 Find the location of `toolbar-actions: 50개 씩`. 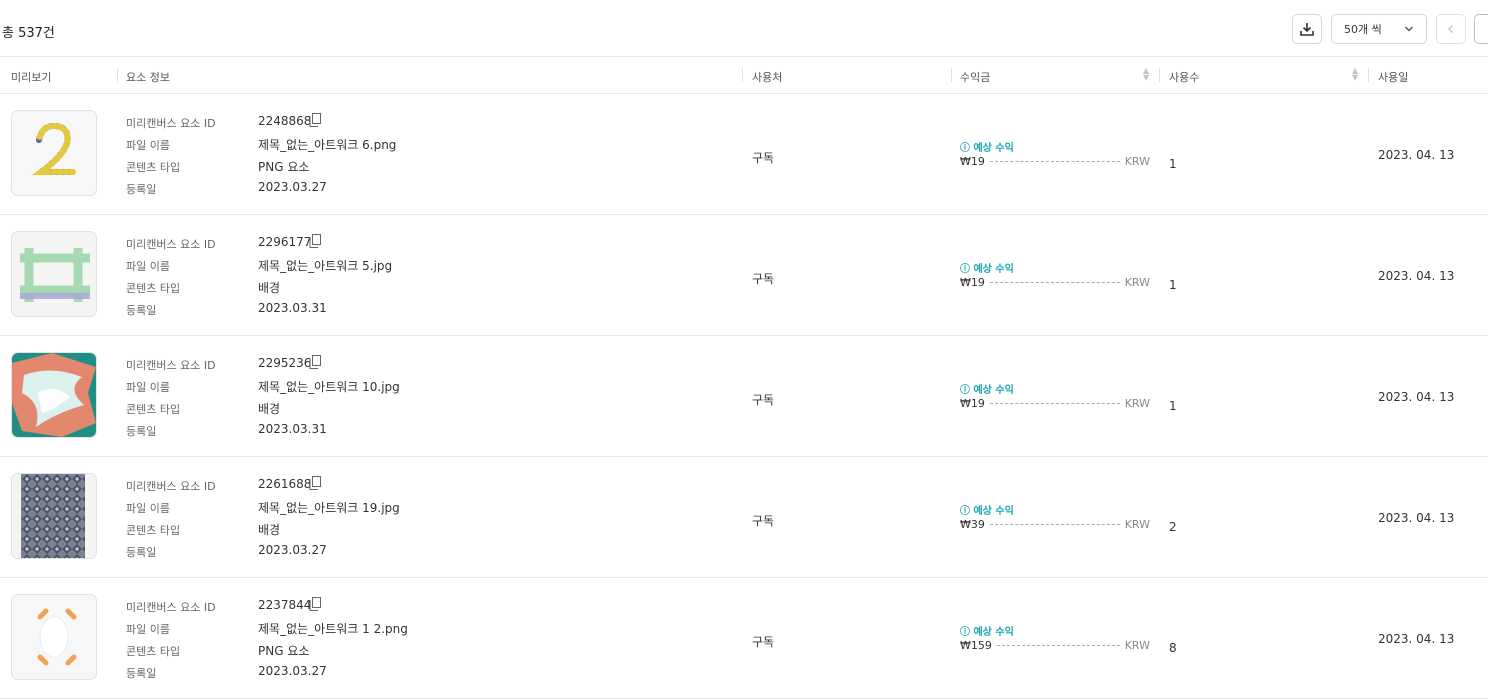

toolbar-actions: 50개 씩 is located at coordinates (1390, 29).